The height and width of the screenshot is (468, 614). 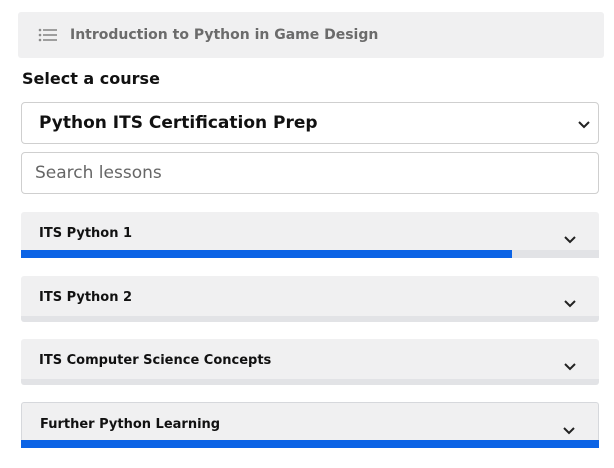 I want to click on search-input, so click(x=310, y=173).